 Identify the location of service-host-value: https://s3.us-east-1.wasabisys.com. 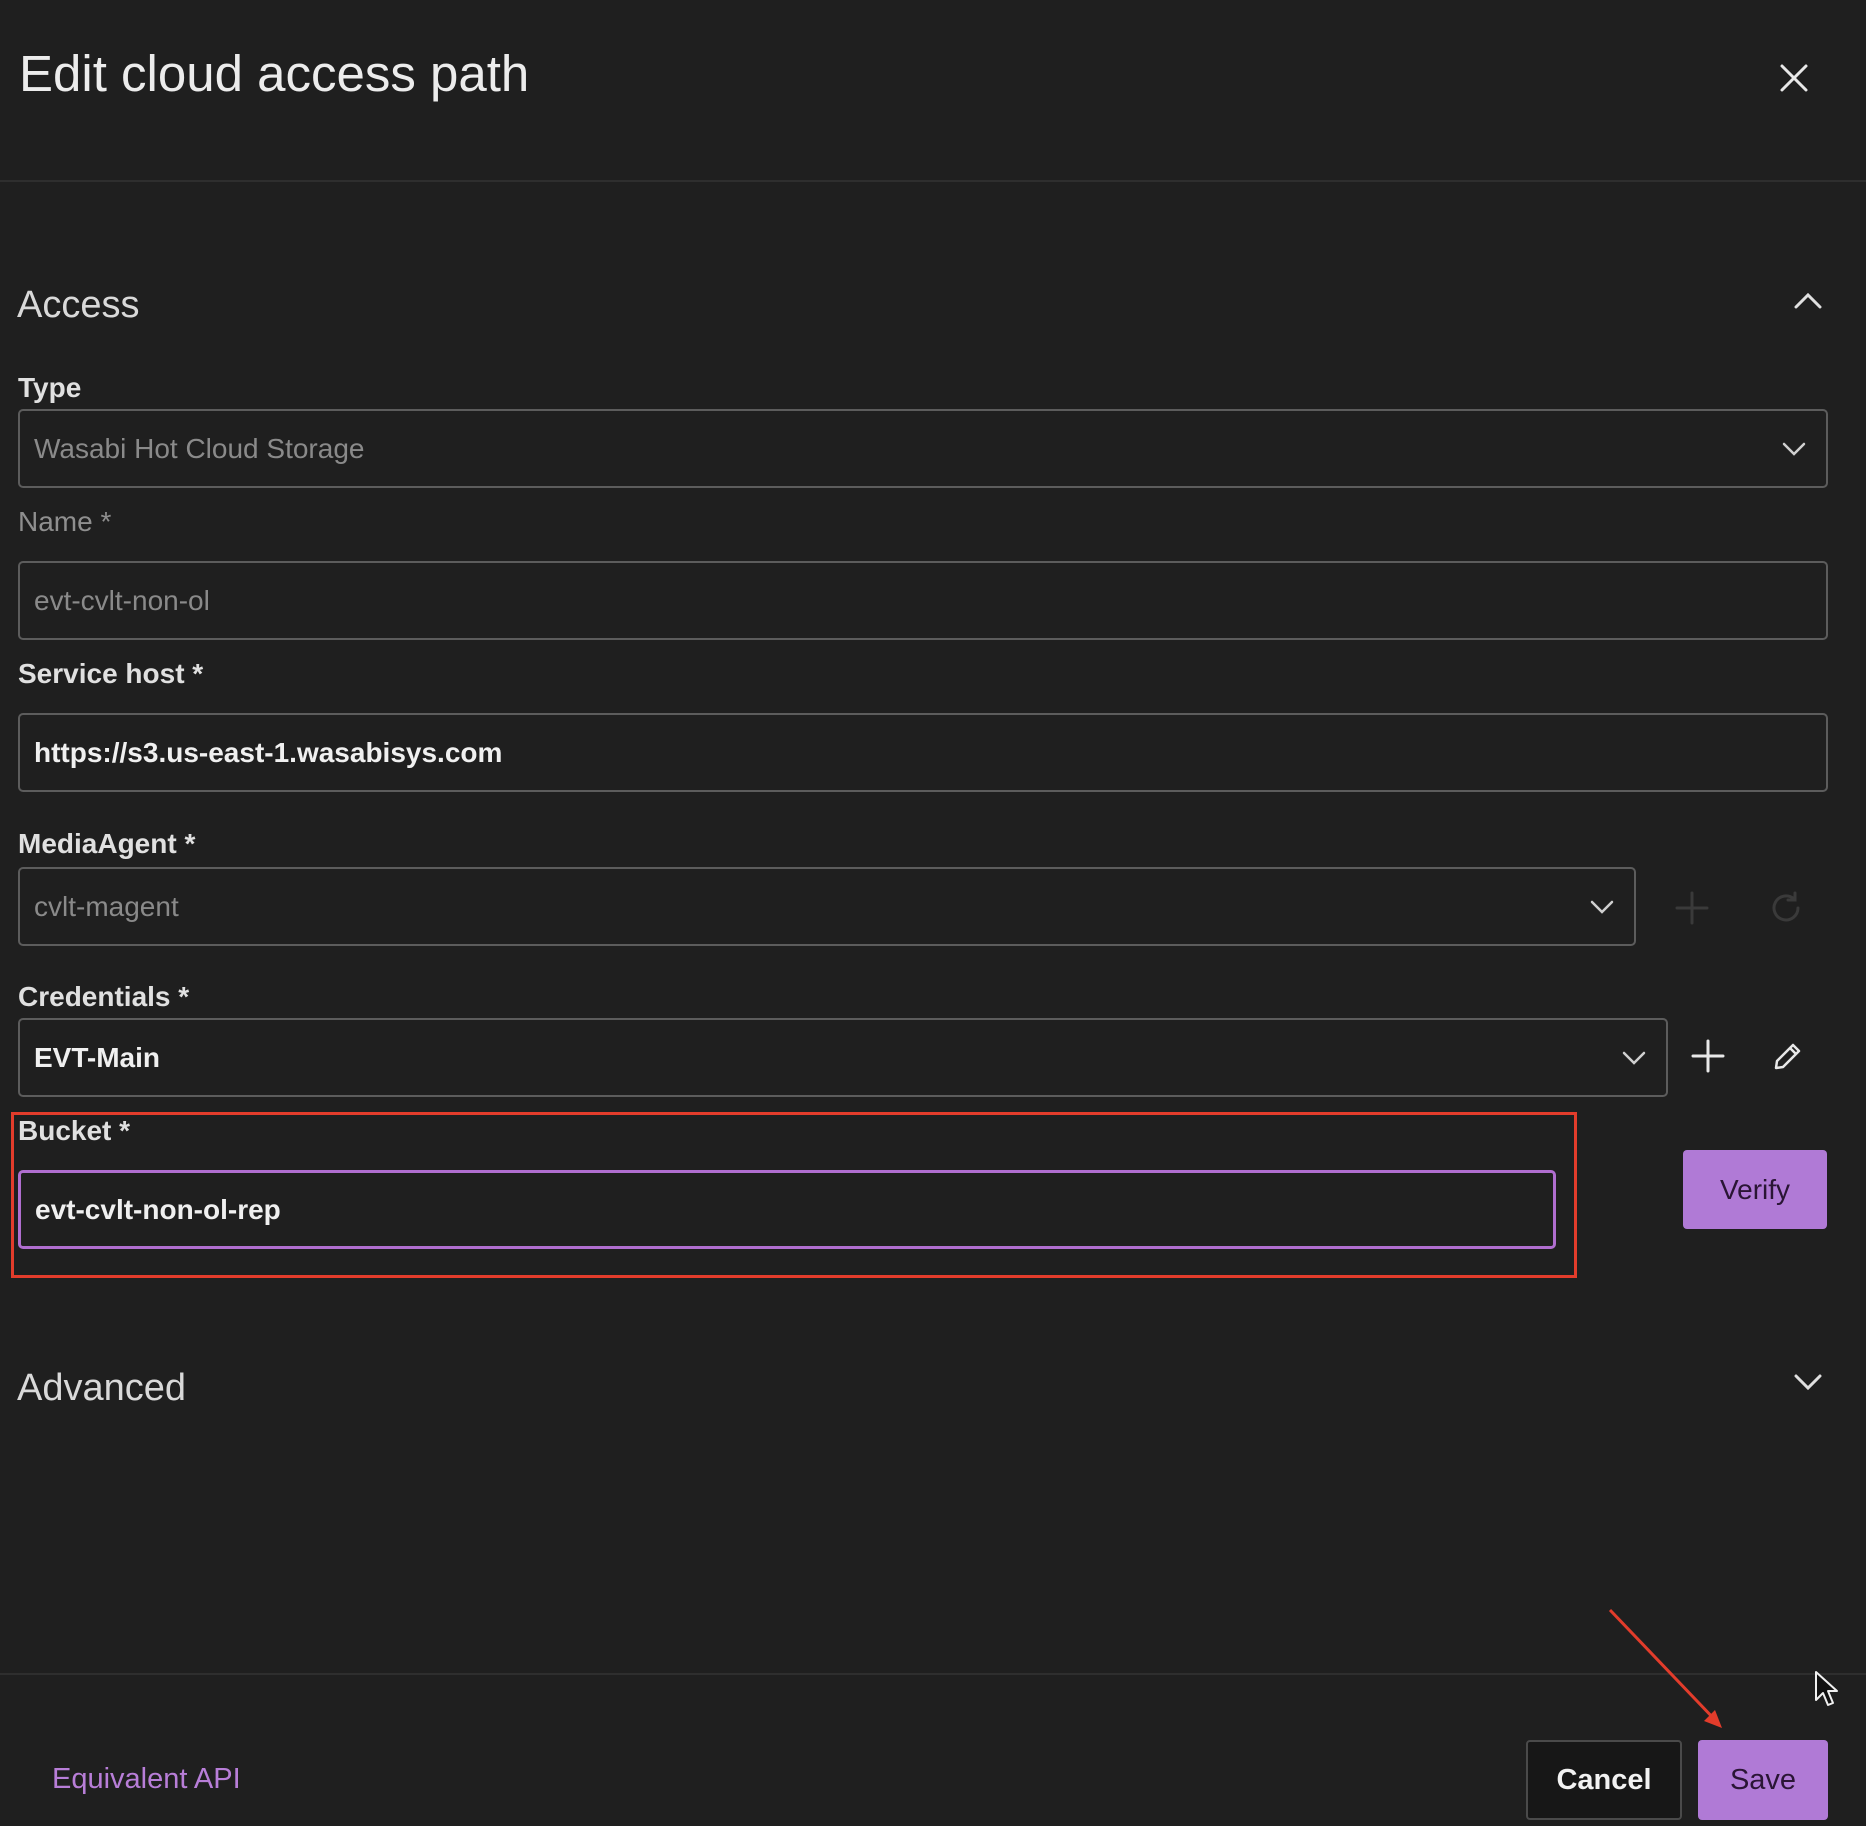
(268, 752).